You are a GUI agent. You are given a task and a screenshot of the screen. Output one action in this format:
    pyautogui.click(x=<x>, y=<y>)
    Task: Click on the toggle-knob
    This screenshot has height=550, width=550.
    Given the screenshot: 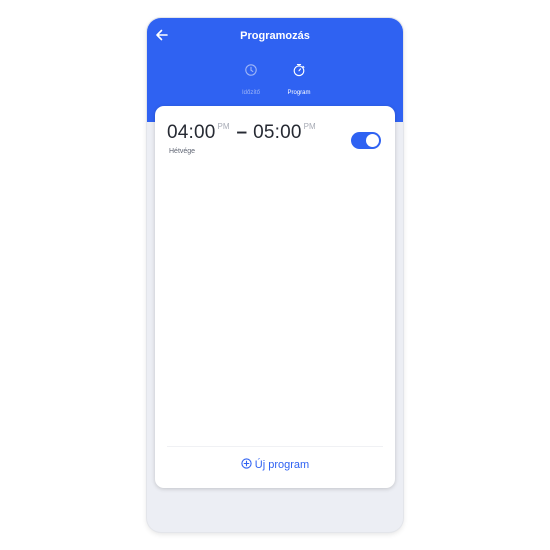 What is the action you would take?
    pyautogui.click(x=372, y=140)
    